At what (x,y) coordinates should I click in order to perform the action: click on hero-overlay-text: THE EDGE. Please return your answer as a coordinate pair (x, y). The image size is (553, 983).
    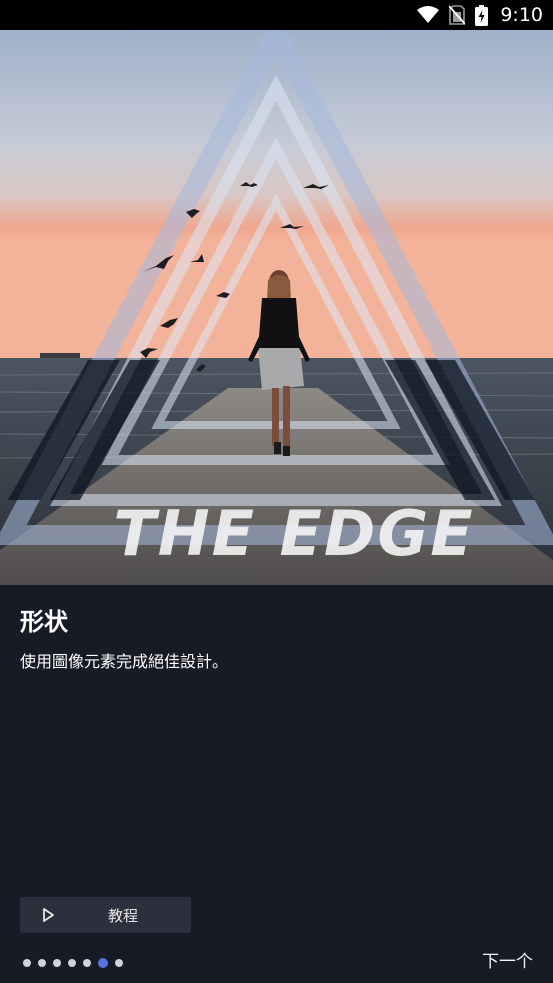
    Looking at the image, I should click on (293, 533).